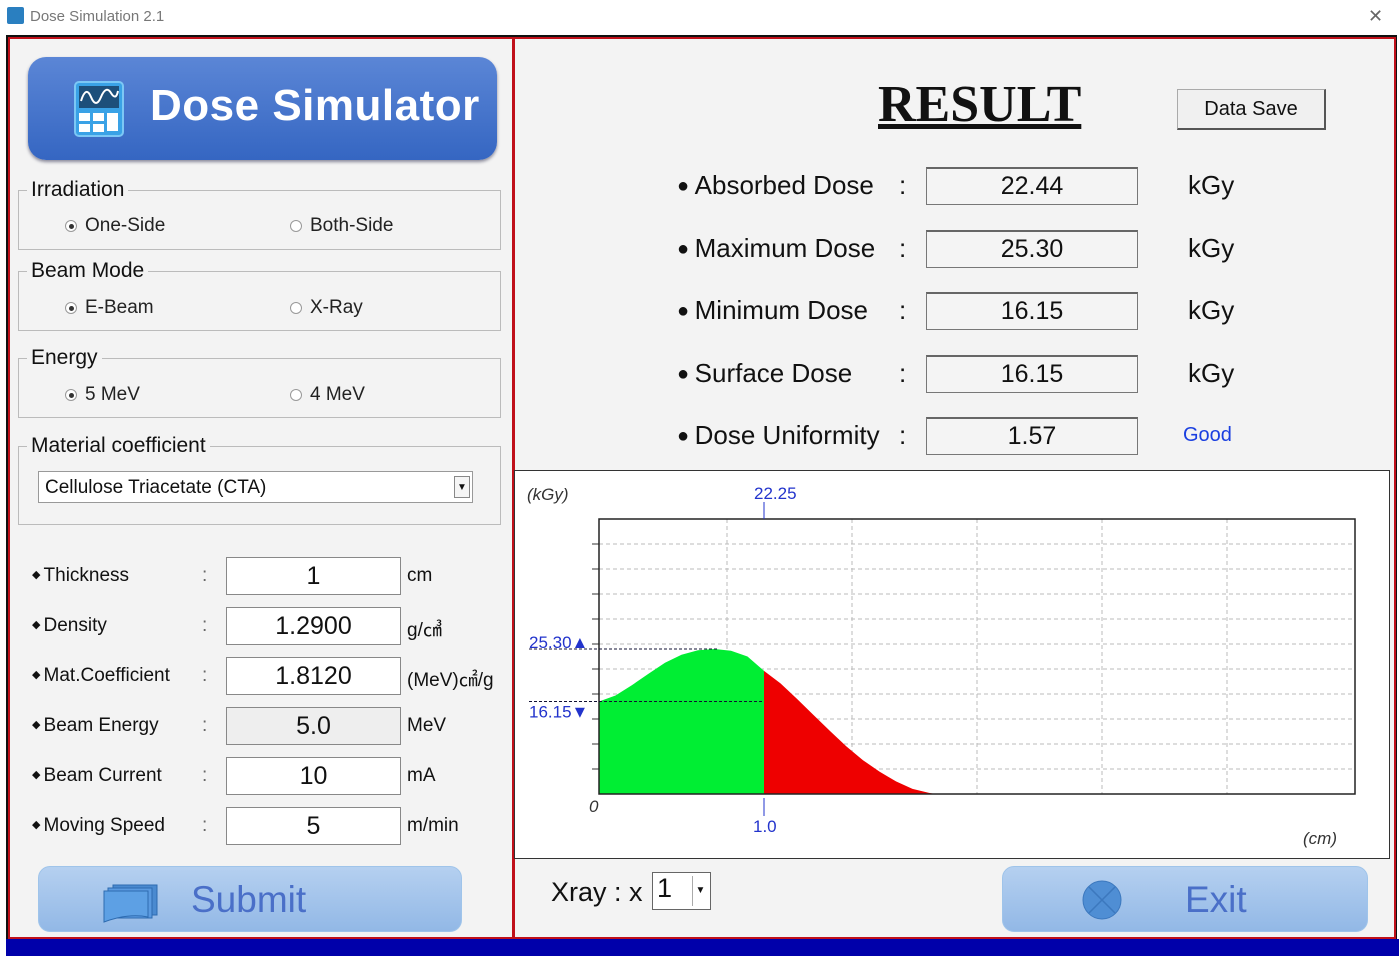 The image size is (1399, 956). I want to click on result-value: 25.30, so click(1032, 248).